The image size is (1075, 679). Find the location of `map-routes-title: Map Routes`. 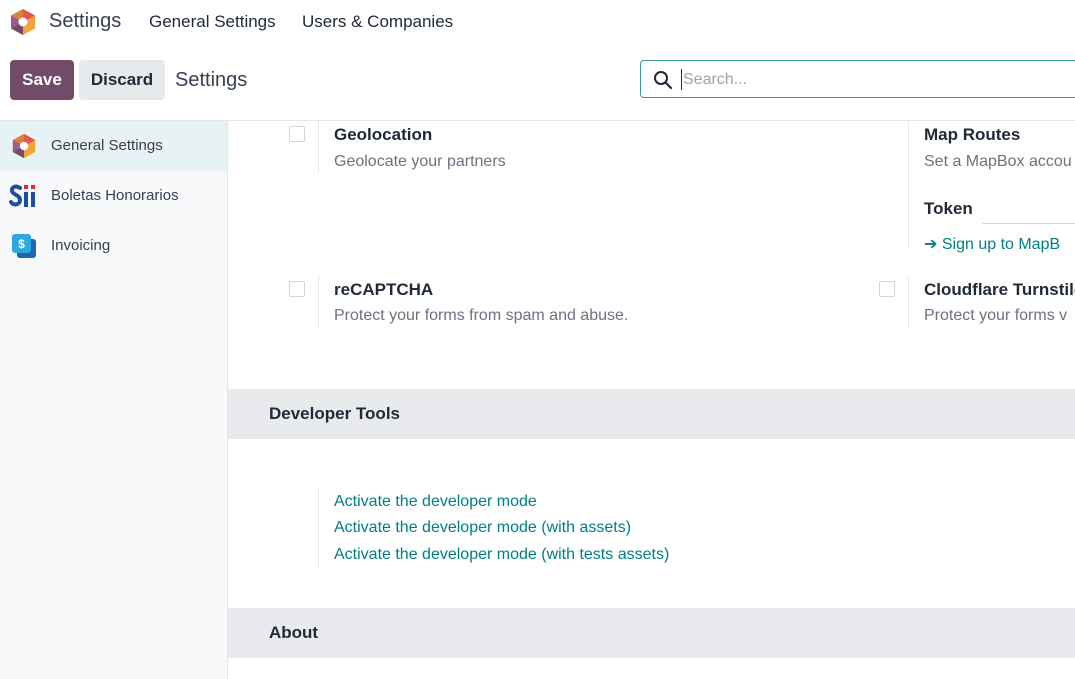

map-routes-title: Map Routes is located at coordinates (972, 134).